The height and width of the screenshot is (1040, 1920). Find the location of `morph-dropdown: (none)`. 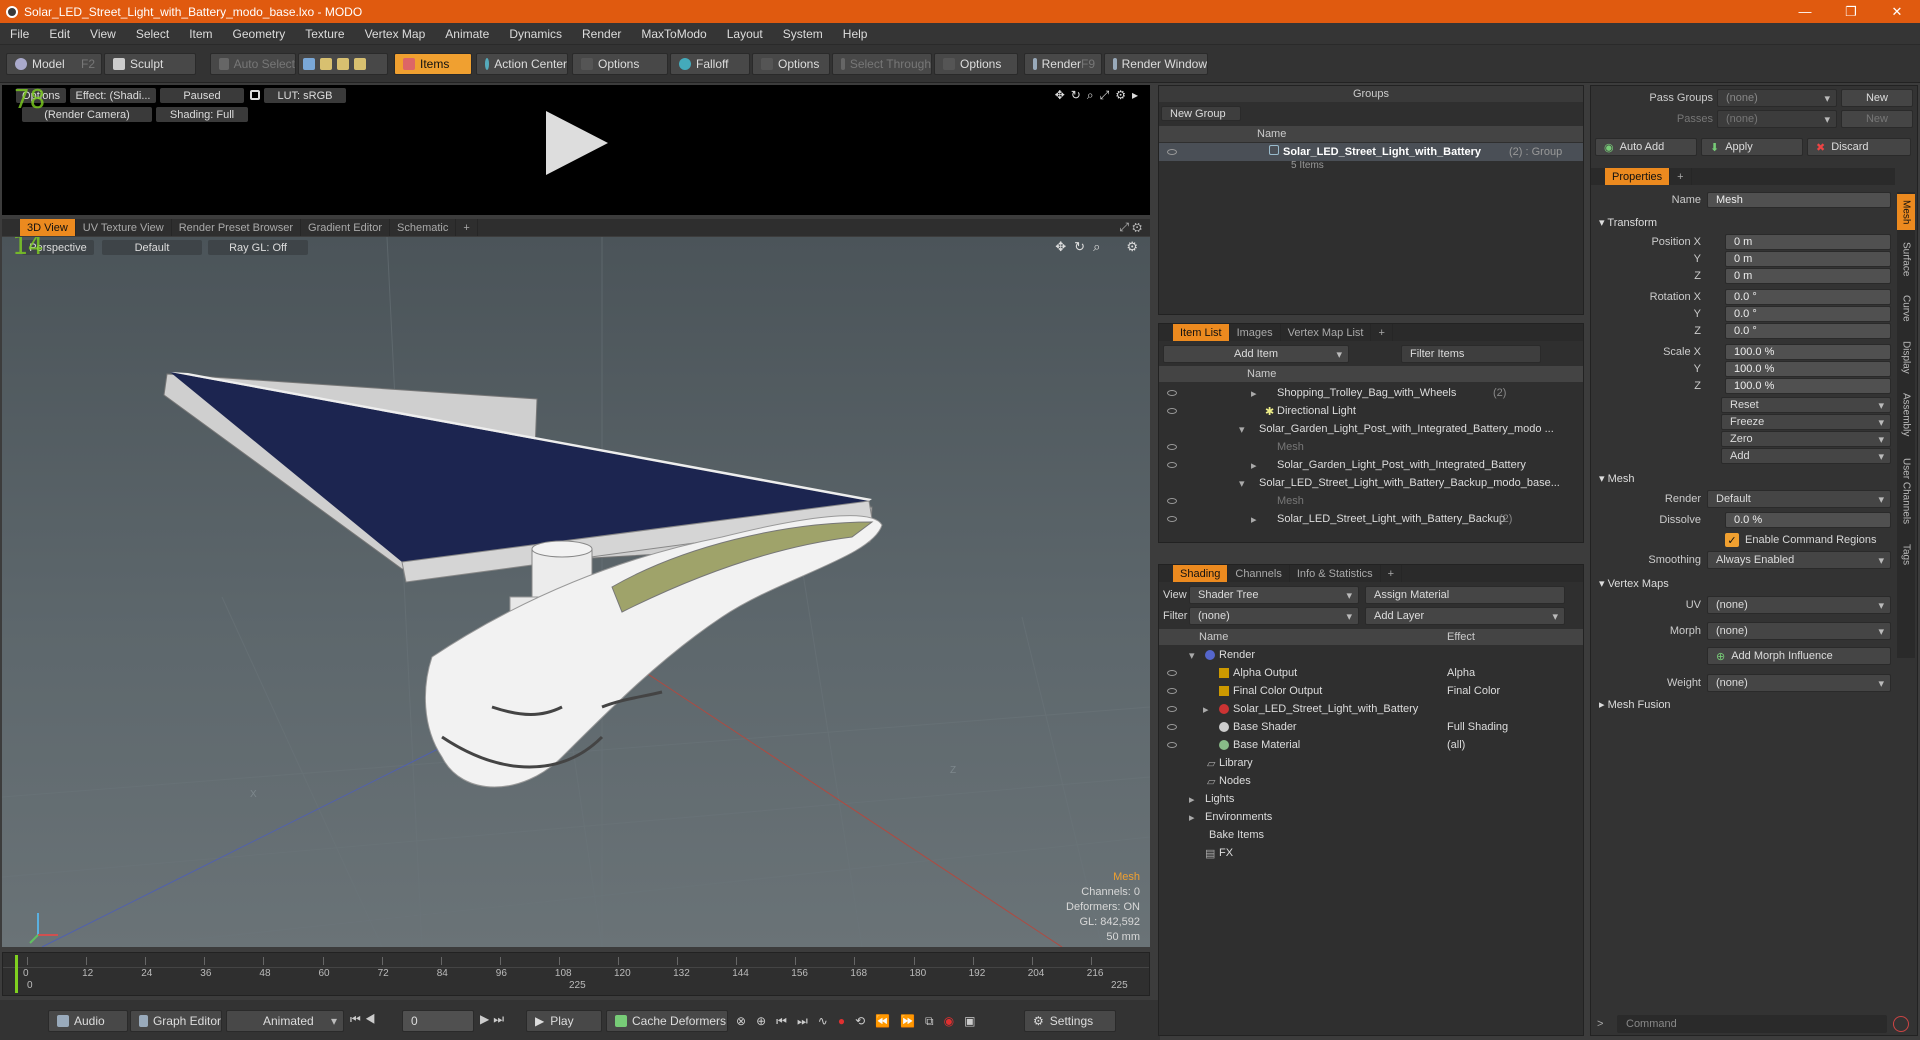

morph-dropdown: (none) is located at coordinates (1799, 631).